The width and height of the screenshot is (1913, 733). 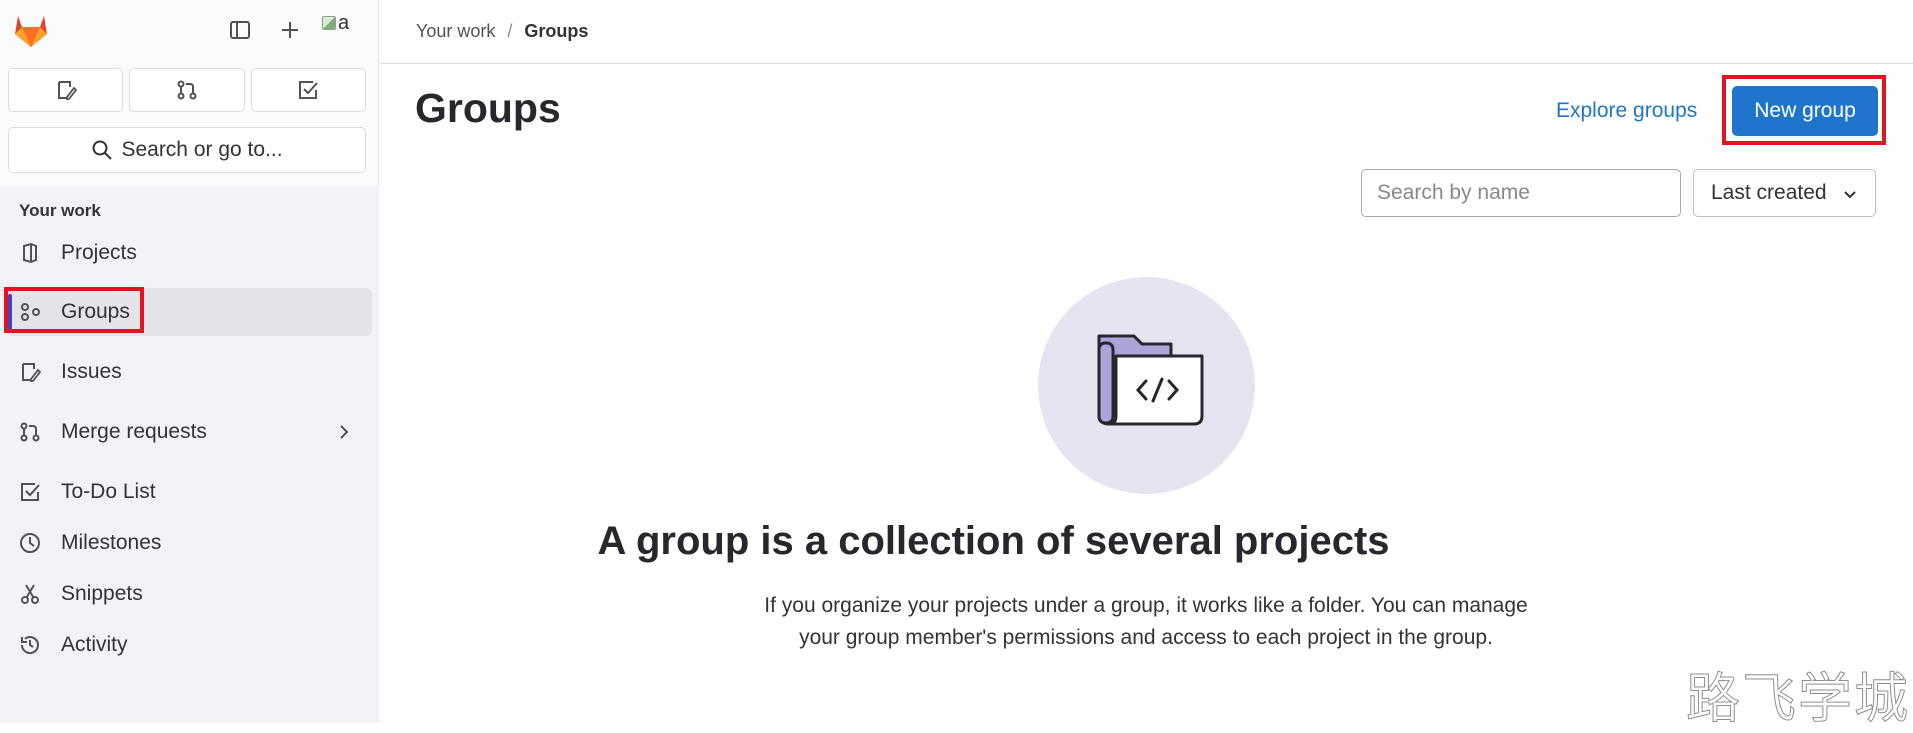 I want to click on todo-list-button, so click(x=308, y=90).